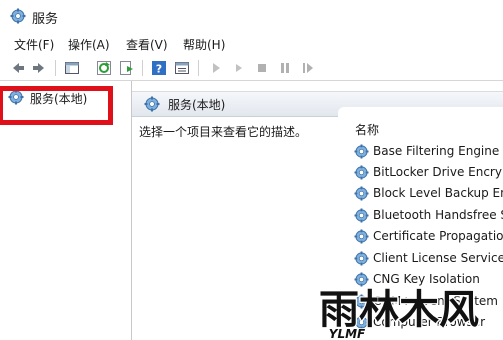  Describe the element at coordinates (438, 236) in the screenshot. I see `service-name: Certificate Propagation` at that location.